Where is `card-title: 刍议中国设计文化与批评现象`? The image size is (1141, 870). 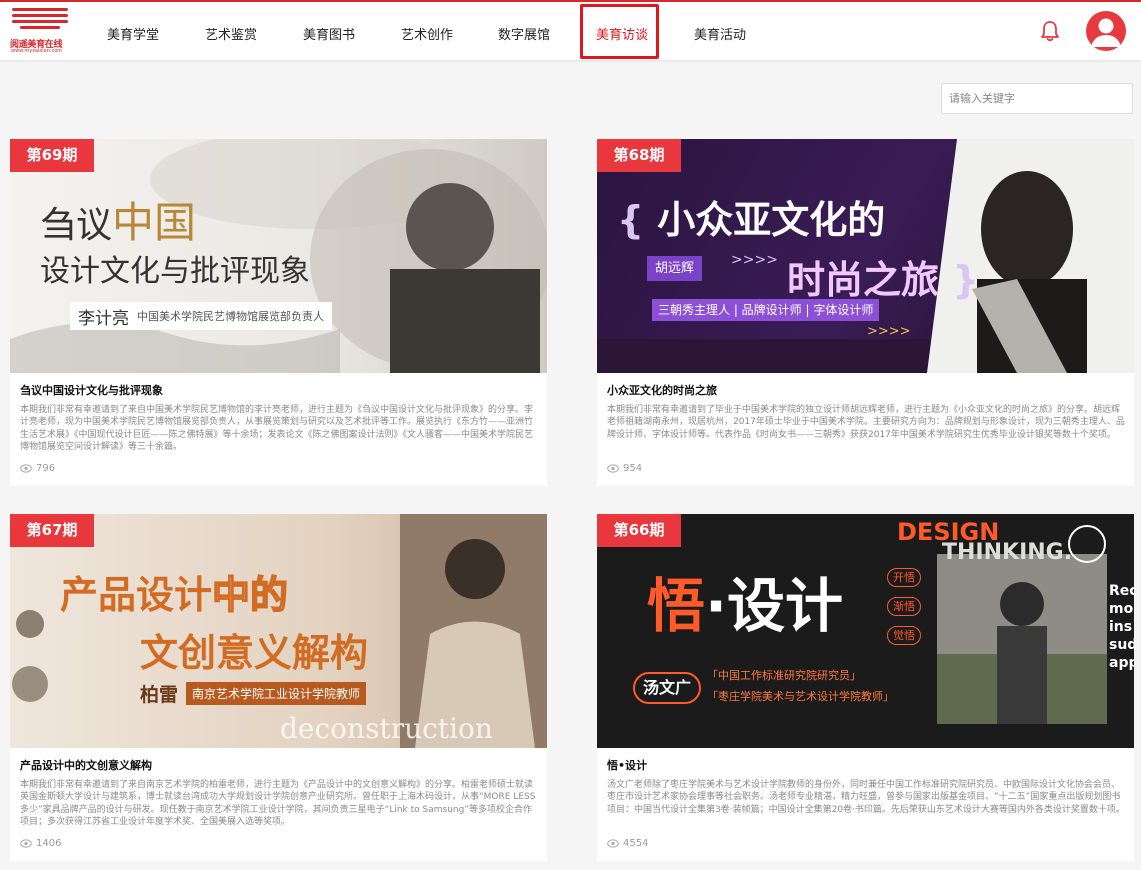 card-title: 刍议中国设计文化与批评现象 is located at coordinates (91, 390).